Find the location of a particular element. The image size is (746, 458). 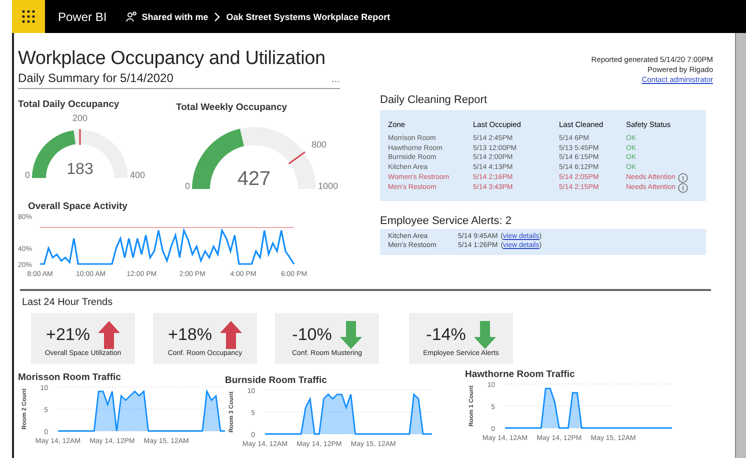

gauge-target-label: 800 is located at coordinates (318, 144).